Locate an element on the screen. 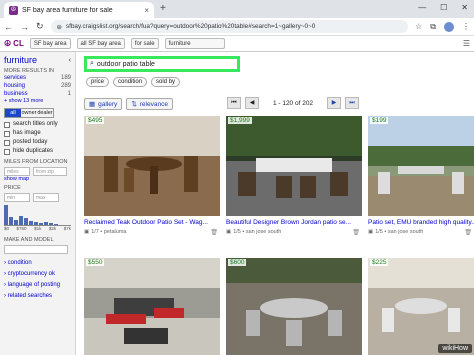 The image size is (474, 355). listing-price: $199 is located at coordinates (379, 120).